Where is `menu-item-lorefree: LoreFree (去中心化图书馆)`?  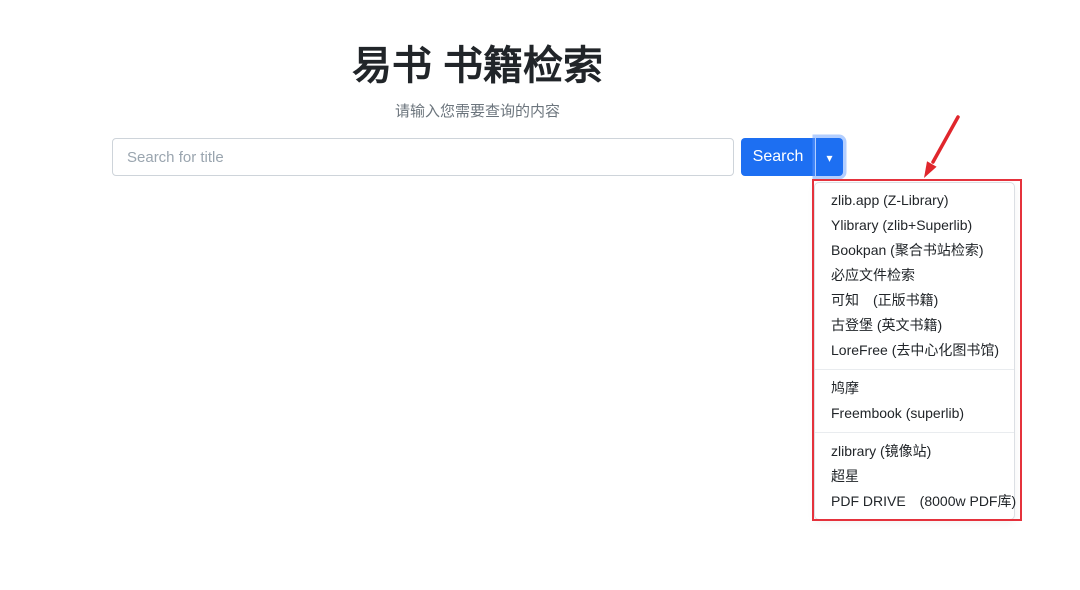 menu-item-lorefree: LoreFree (去中心化图书馆) is located at coordinates (914, 350).